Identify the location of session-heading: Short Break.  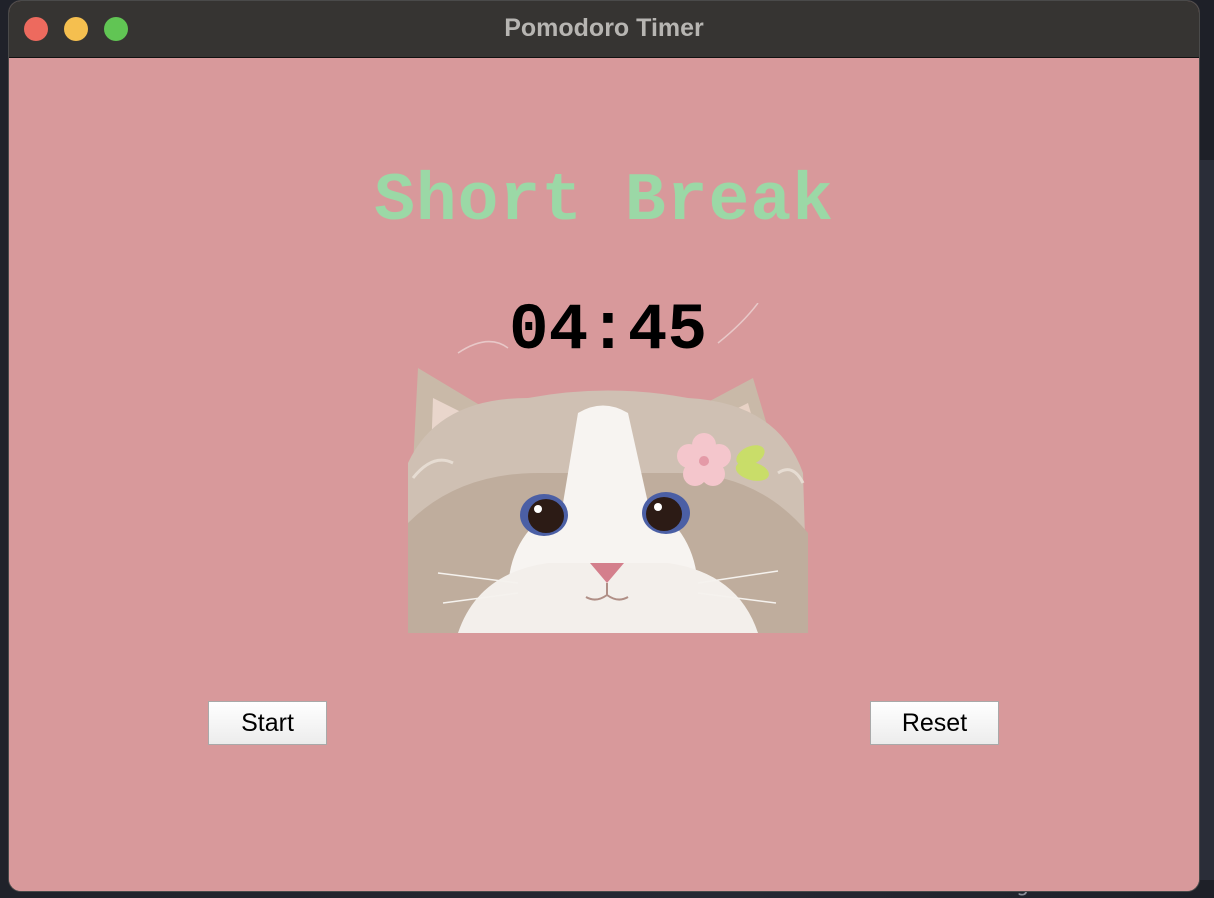
(604, 201).